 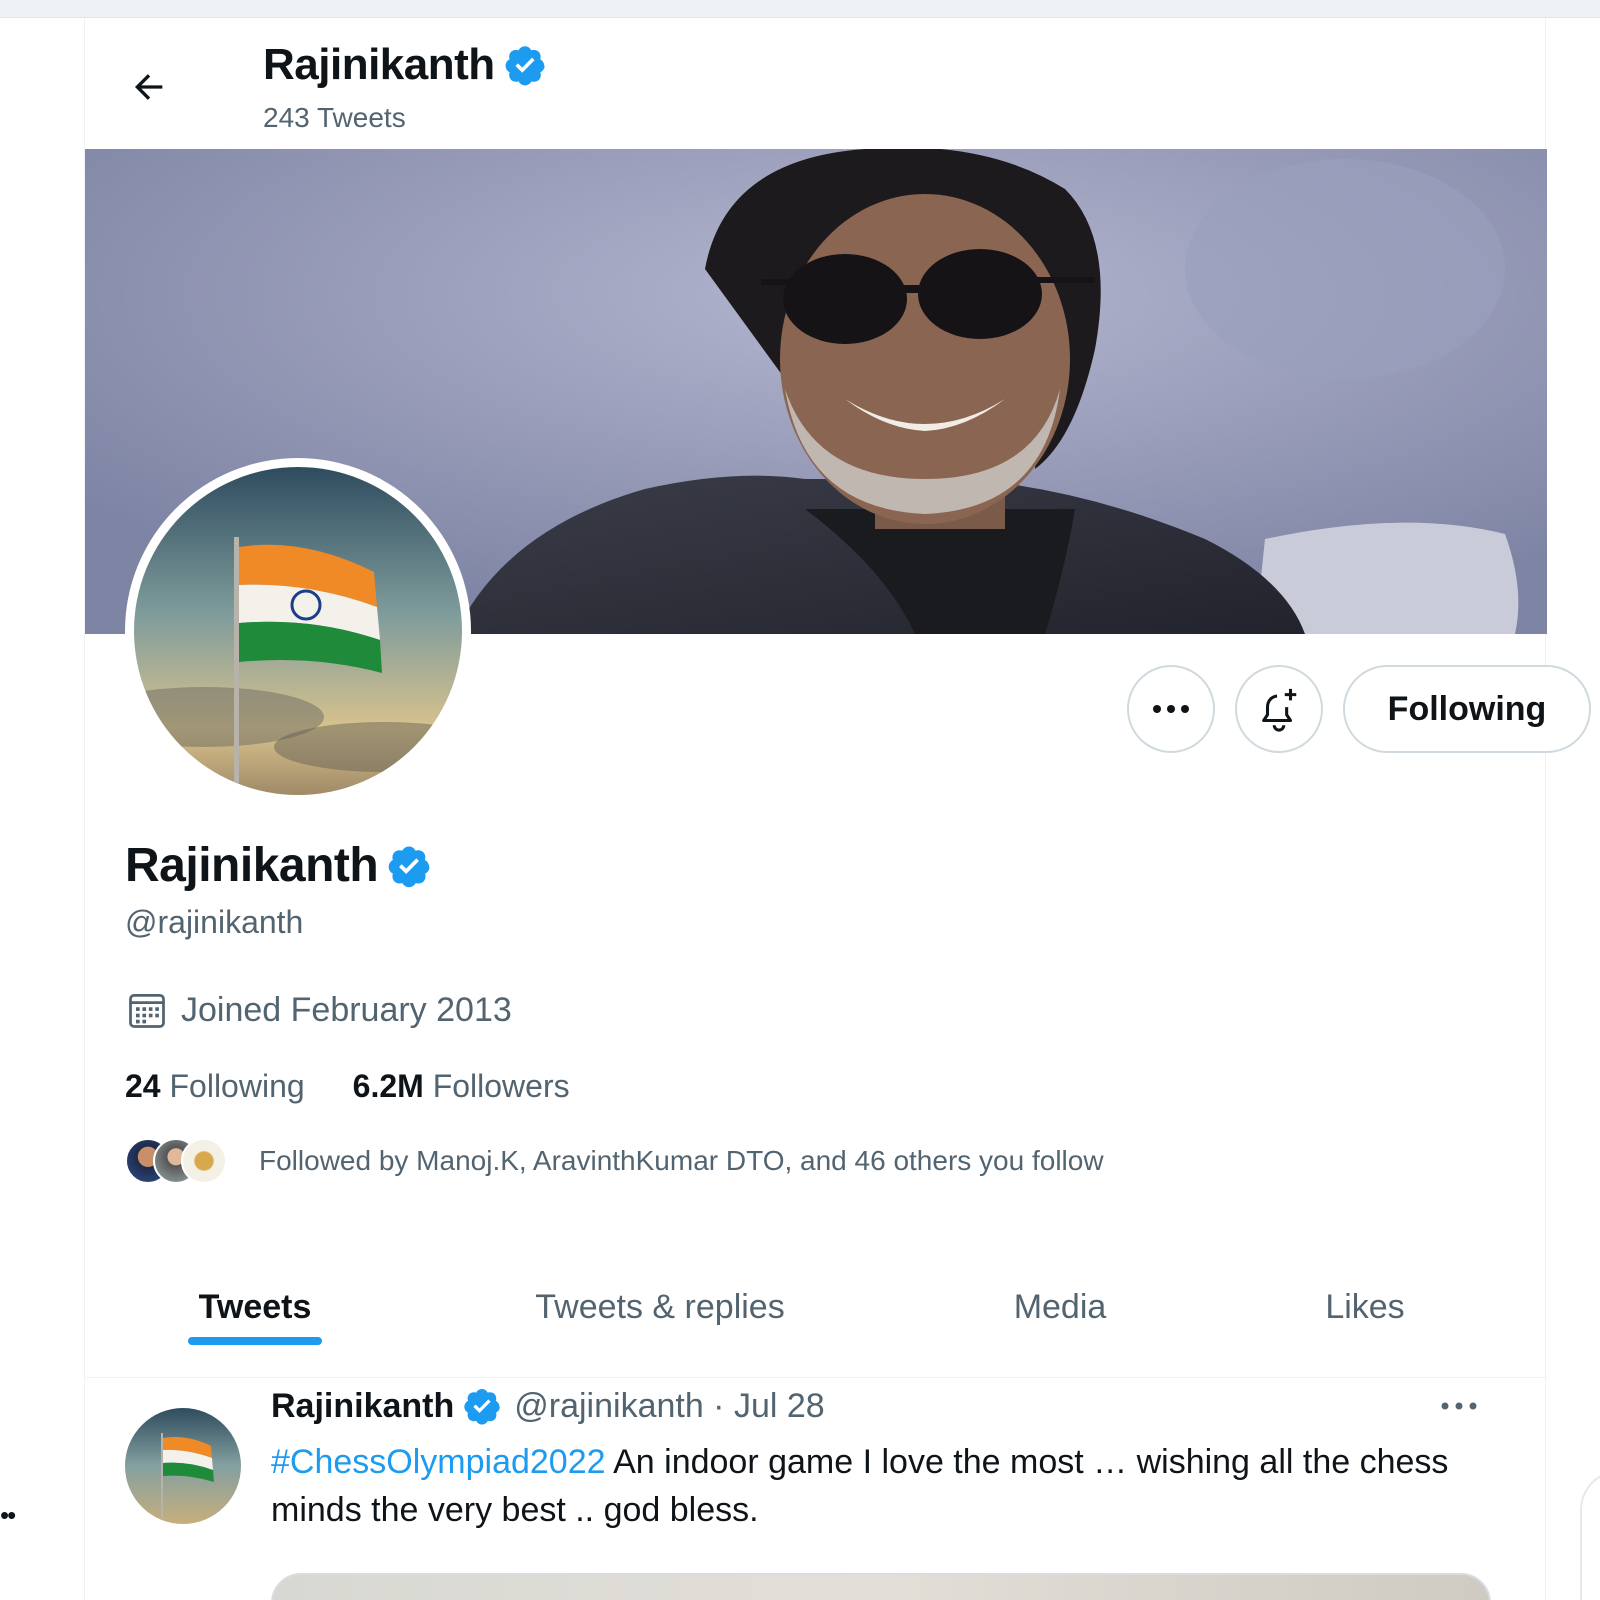 I want to click on calendar-icon, so click(x=147, y=1010).